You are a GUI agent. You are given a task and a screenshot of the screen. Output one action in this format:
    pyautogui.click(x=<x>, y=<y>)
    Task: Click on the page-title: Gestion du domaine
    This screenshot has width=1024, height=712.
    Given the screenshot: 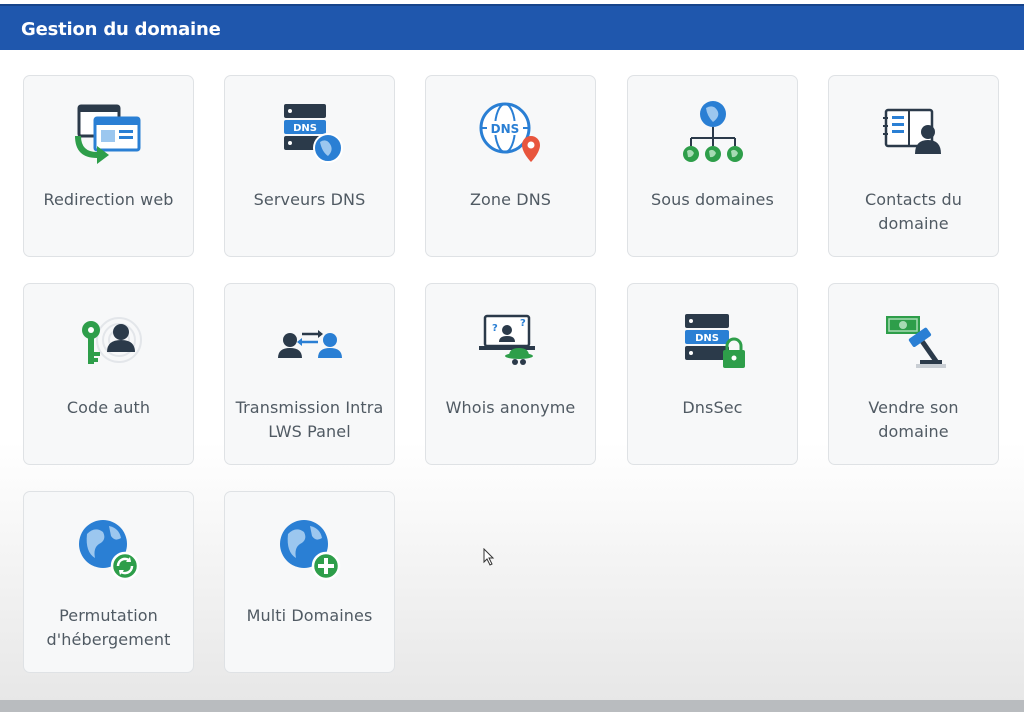 What is the action you would take?
    pyautogui.click(x=121, y=29)
    